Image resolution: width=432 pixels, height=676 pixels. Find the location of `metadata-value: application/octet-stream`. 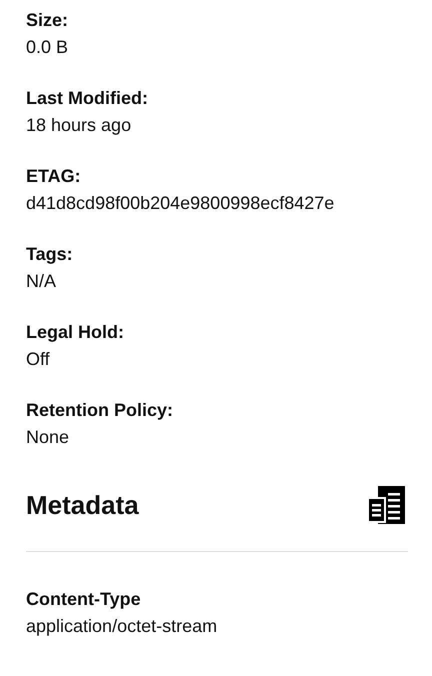

metadata-value: application/octet-stream is located at coordinates (122, 626).